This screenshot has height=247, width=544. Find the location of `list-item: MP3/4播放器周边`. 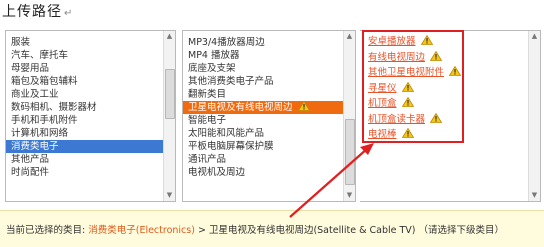

list-item: MP3/4播放器周边 is located at coordinates (263, 42).